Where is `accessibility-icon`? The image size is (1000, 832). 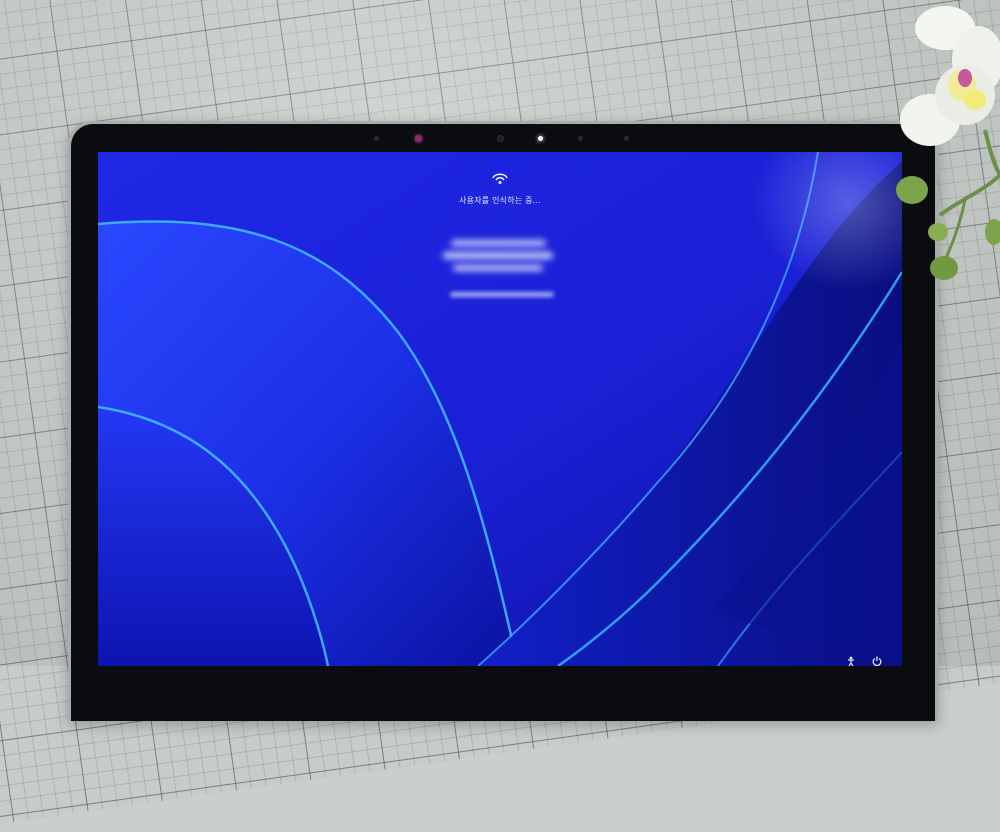 accessibility-icon is located at coordinates (851, 661).